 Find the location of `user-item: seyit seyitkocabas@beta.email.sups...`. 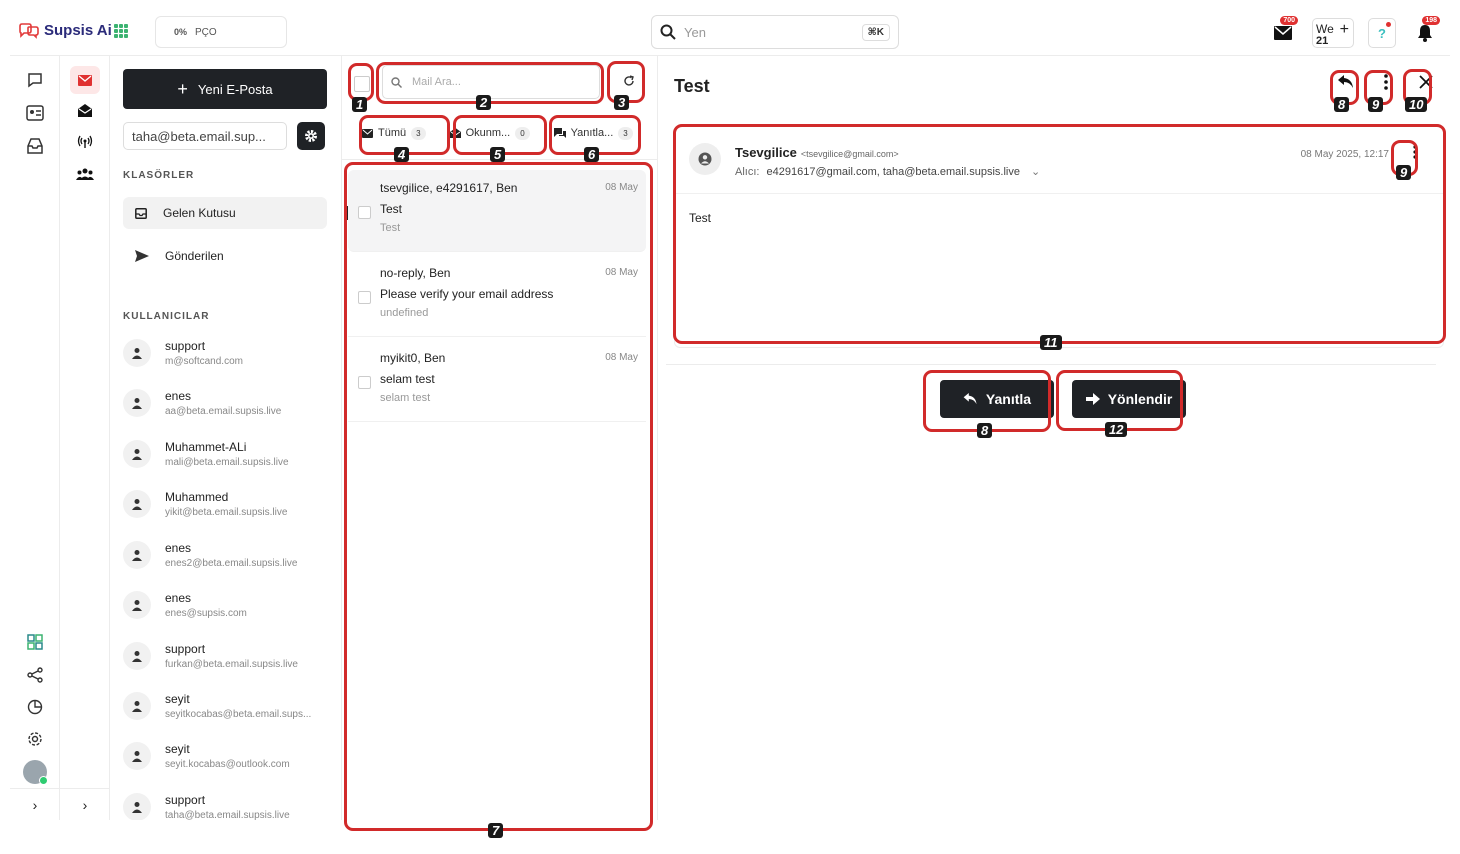

user-item: seyit seyitkocabas@beta.email.sups... is located at coordinates (228, 706).